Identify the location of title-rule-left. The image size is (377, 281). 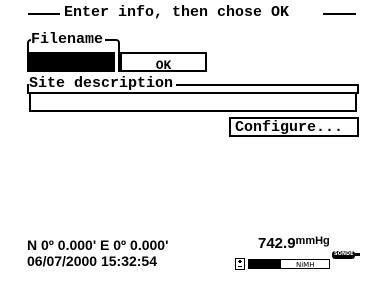
(44, 14).